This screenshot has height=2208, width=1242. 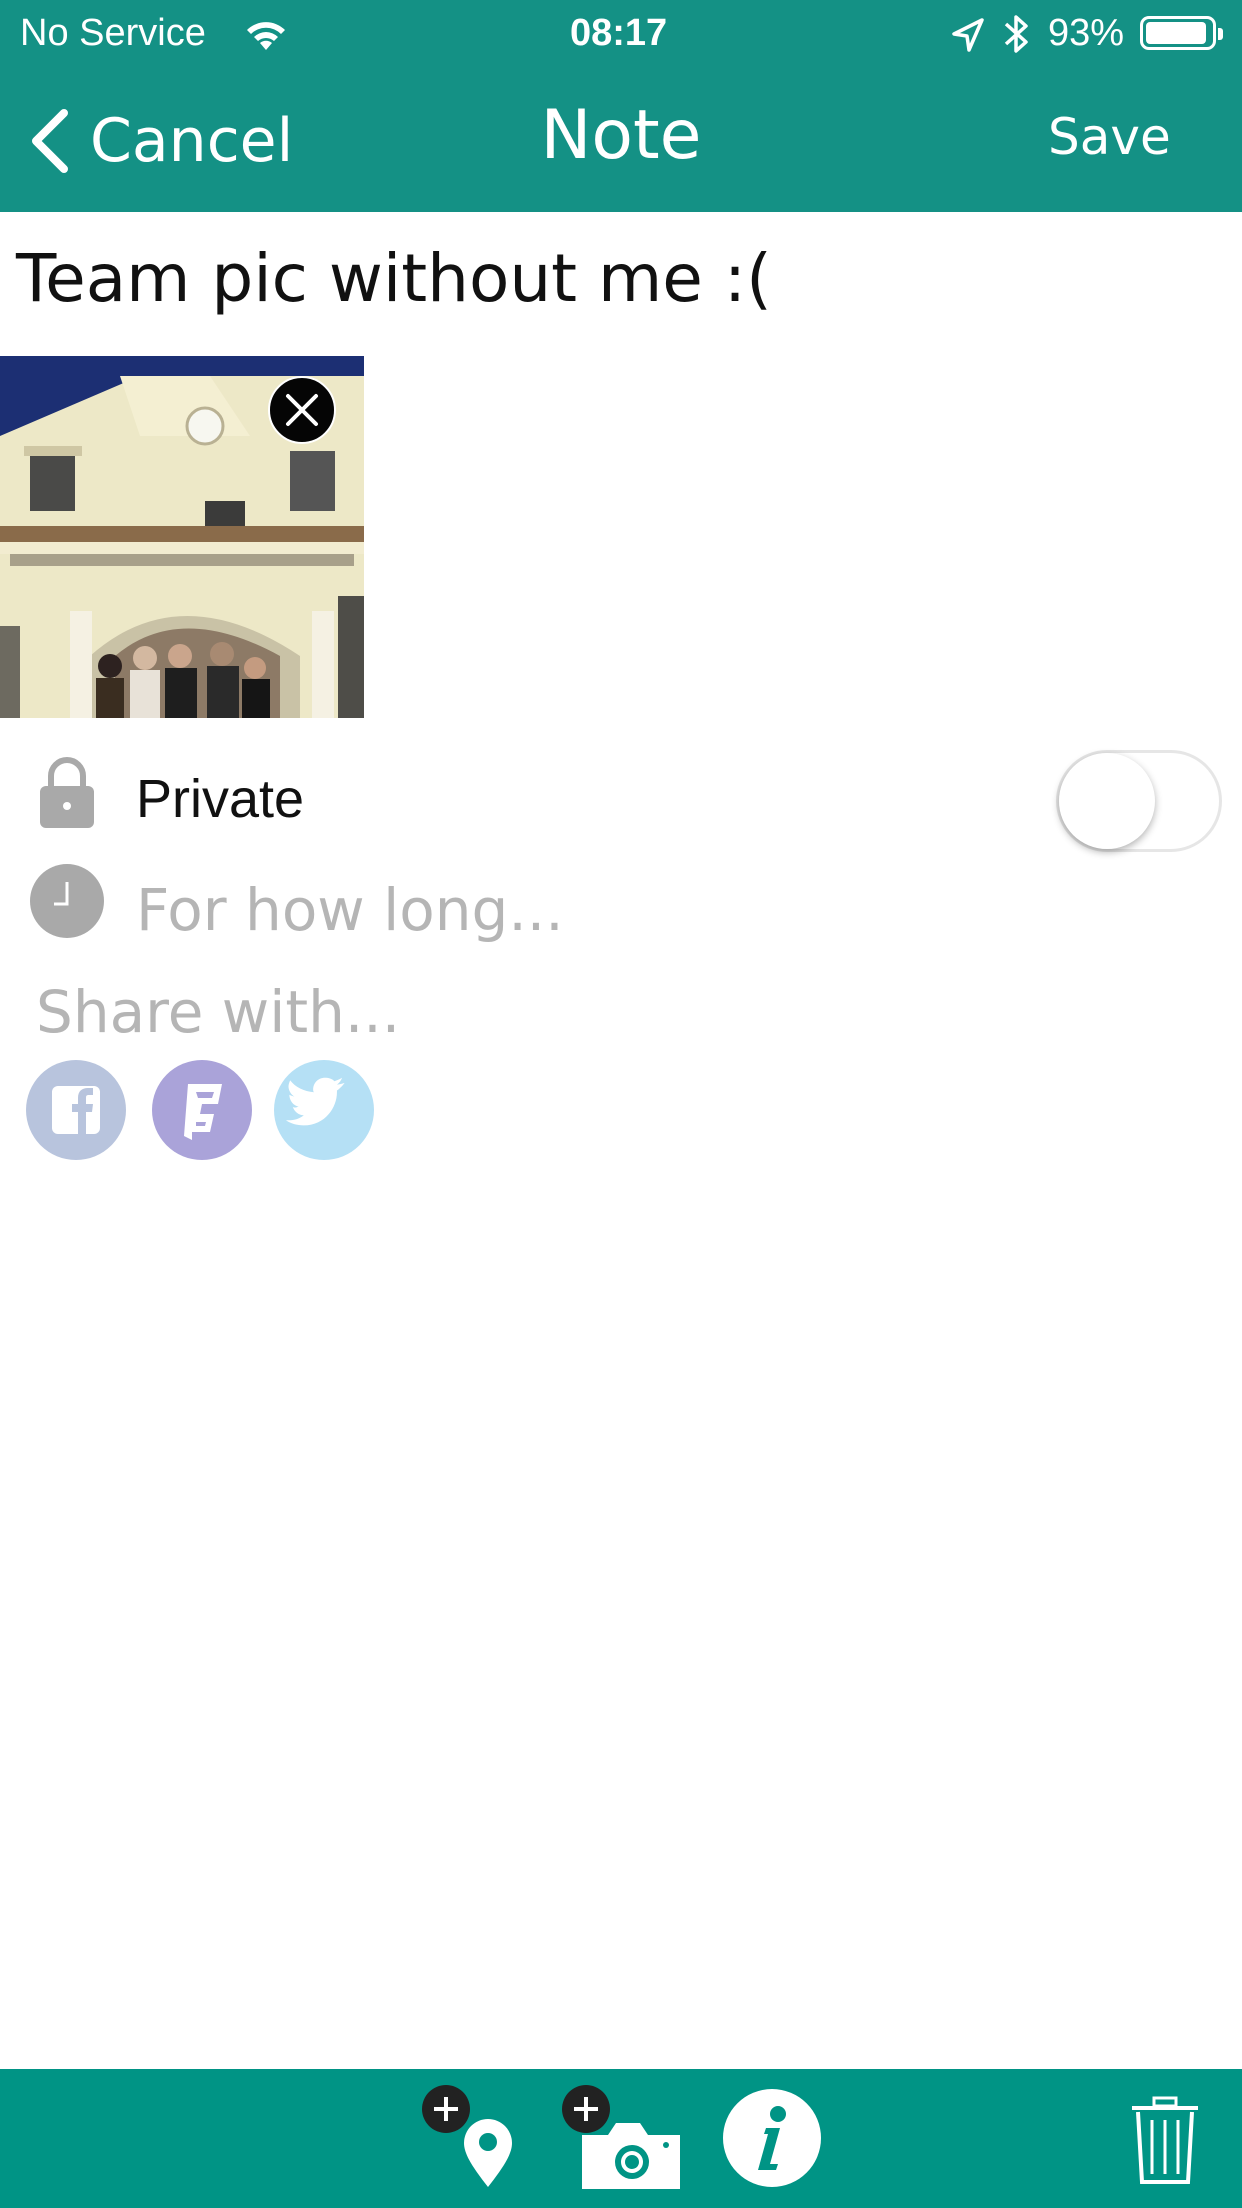 I want to click on add-location-icon, so click(x=467, y=2136).